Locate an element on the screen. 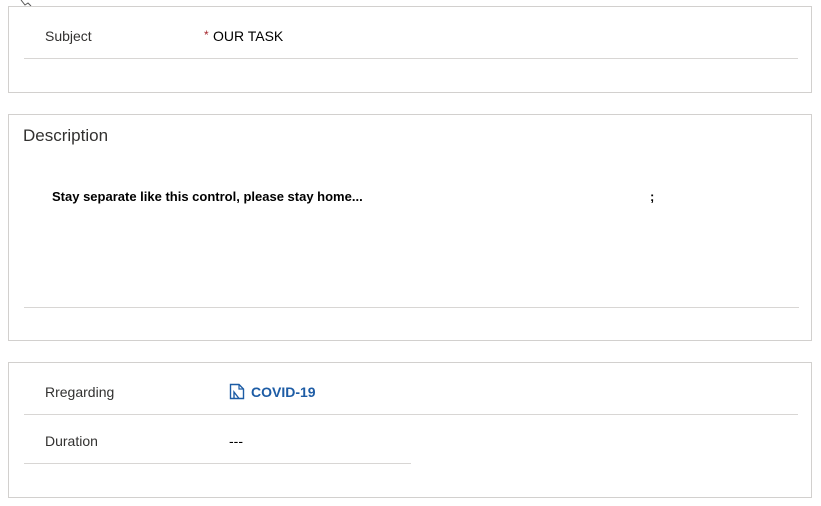 This screenshot has height=506, width=821. regarding-value: COVID-19 is located at coordinates (283, 392).